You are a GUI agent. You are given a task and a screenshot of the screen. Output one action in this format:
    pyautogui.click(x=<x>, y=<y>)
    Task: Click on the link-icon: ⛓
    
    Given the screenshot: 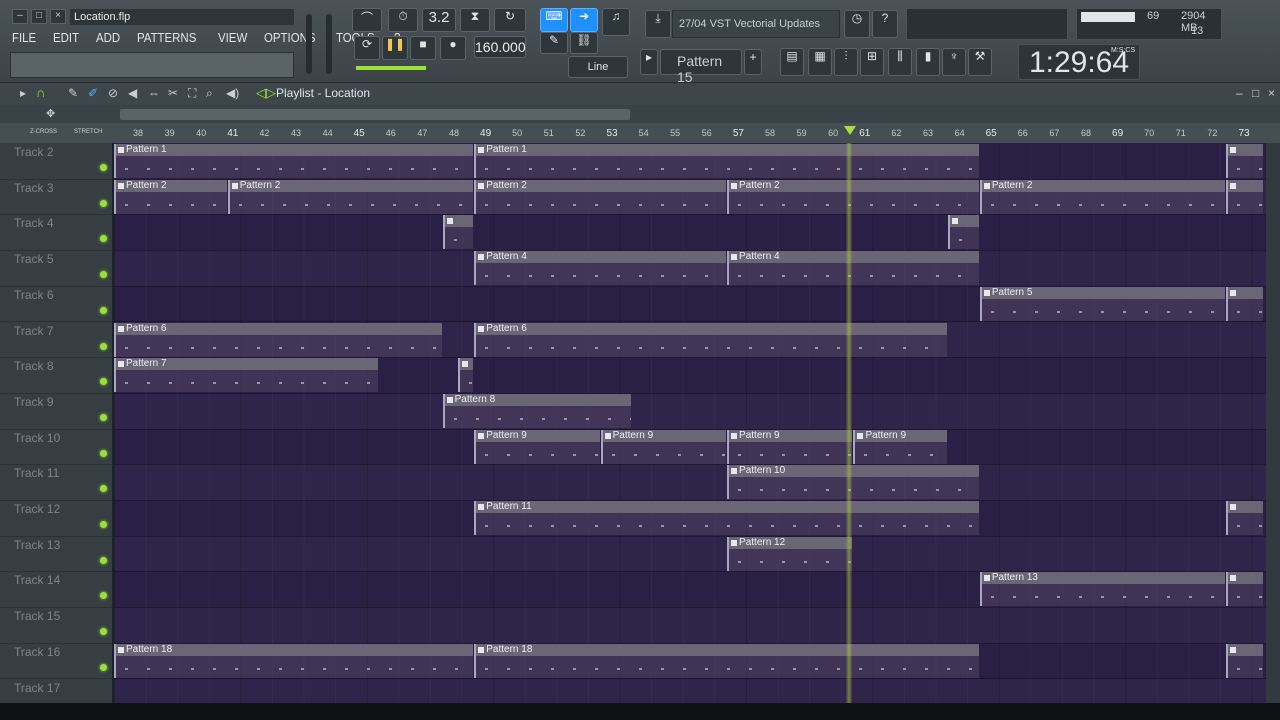 What is the action you would take?
    pyautogui.click(x=584, y=43)
    